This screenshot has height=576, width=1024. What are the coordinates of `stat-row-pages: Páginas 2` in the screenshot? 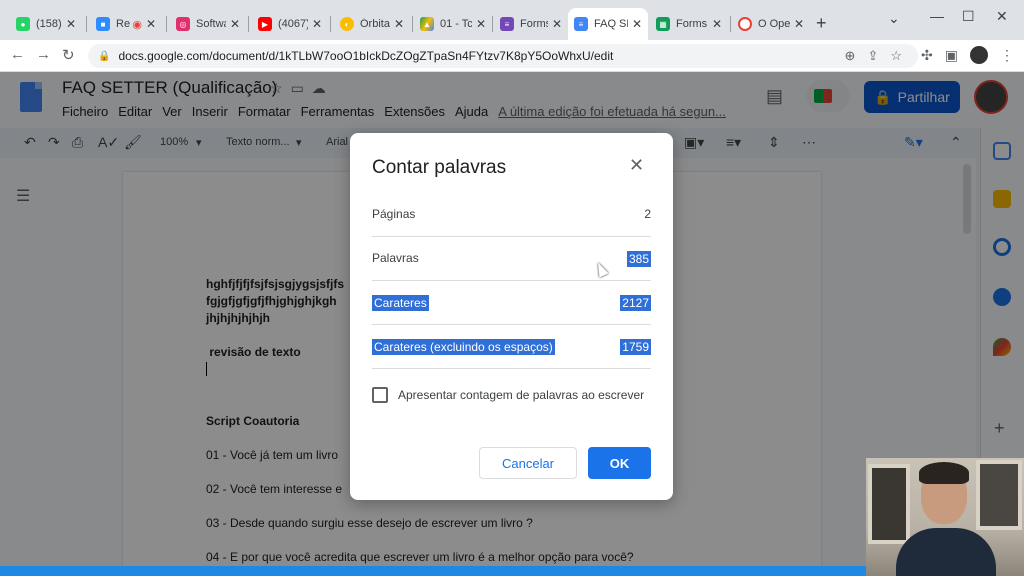 It's located at (511, 215).